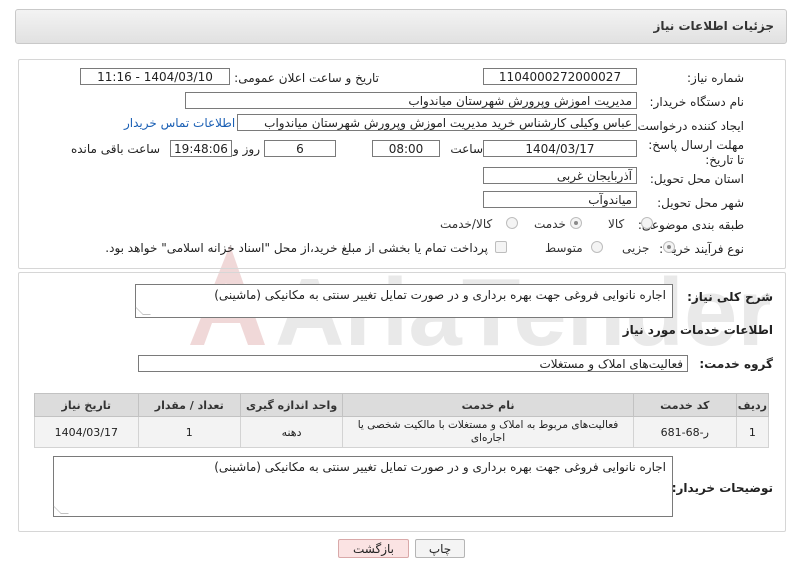 This screenshot has height=574, width=788. What do you see at coordinates (688, 126) in the screenshot?
I see `creator-label: ایجاد کننده درخواست:` at bounding box center [688, 126].